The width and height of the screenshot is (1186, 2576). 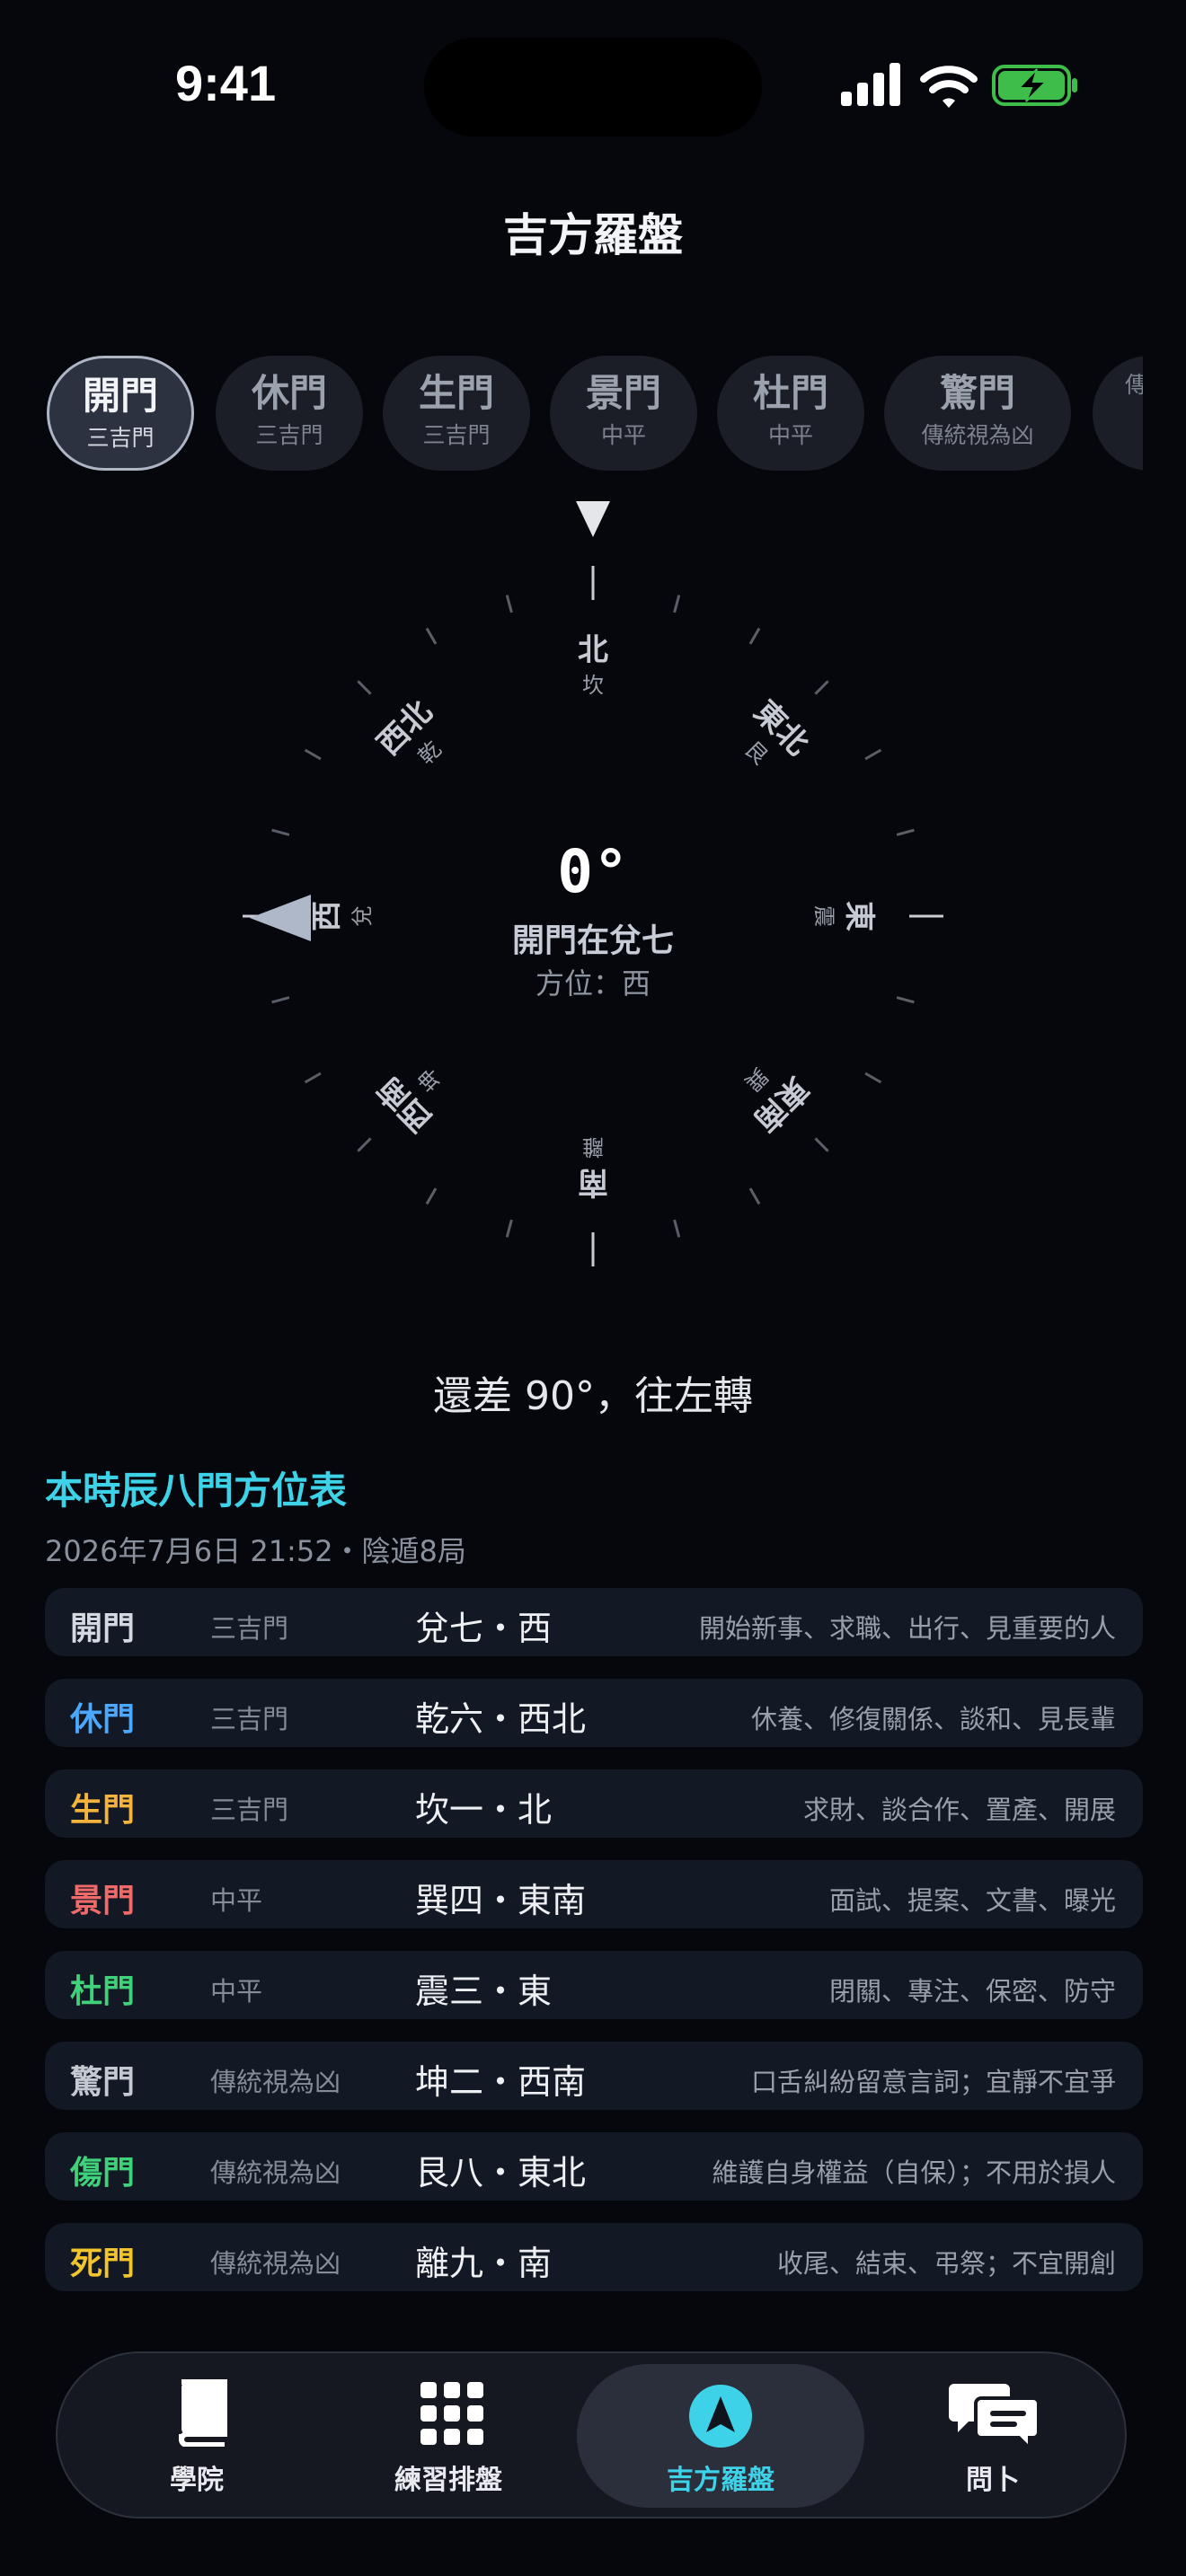 I want to click on table-row: 死門 傳統視為凶 離九・南 收尾、結束、弔祭；不宜開創, so click(x=594, y=2257).